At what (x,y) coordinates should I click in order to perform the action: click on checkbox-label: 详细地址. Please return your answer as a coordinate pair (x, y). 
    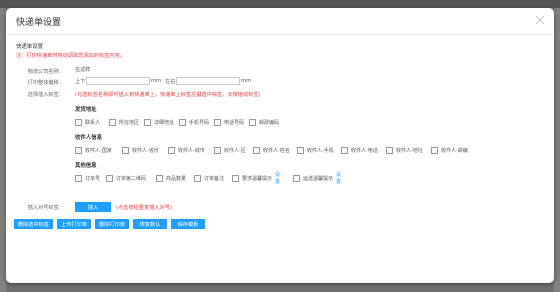
    Looking at the image, I should click on (164, 122).